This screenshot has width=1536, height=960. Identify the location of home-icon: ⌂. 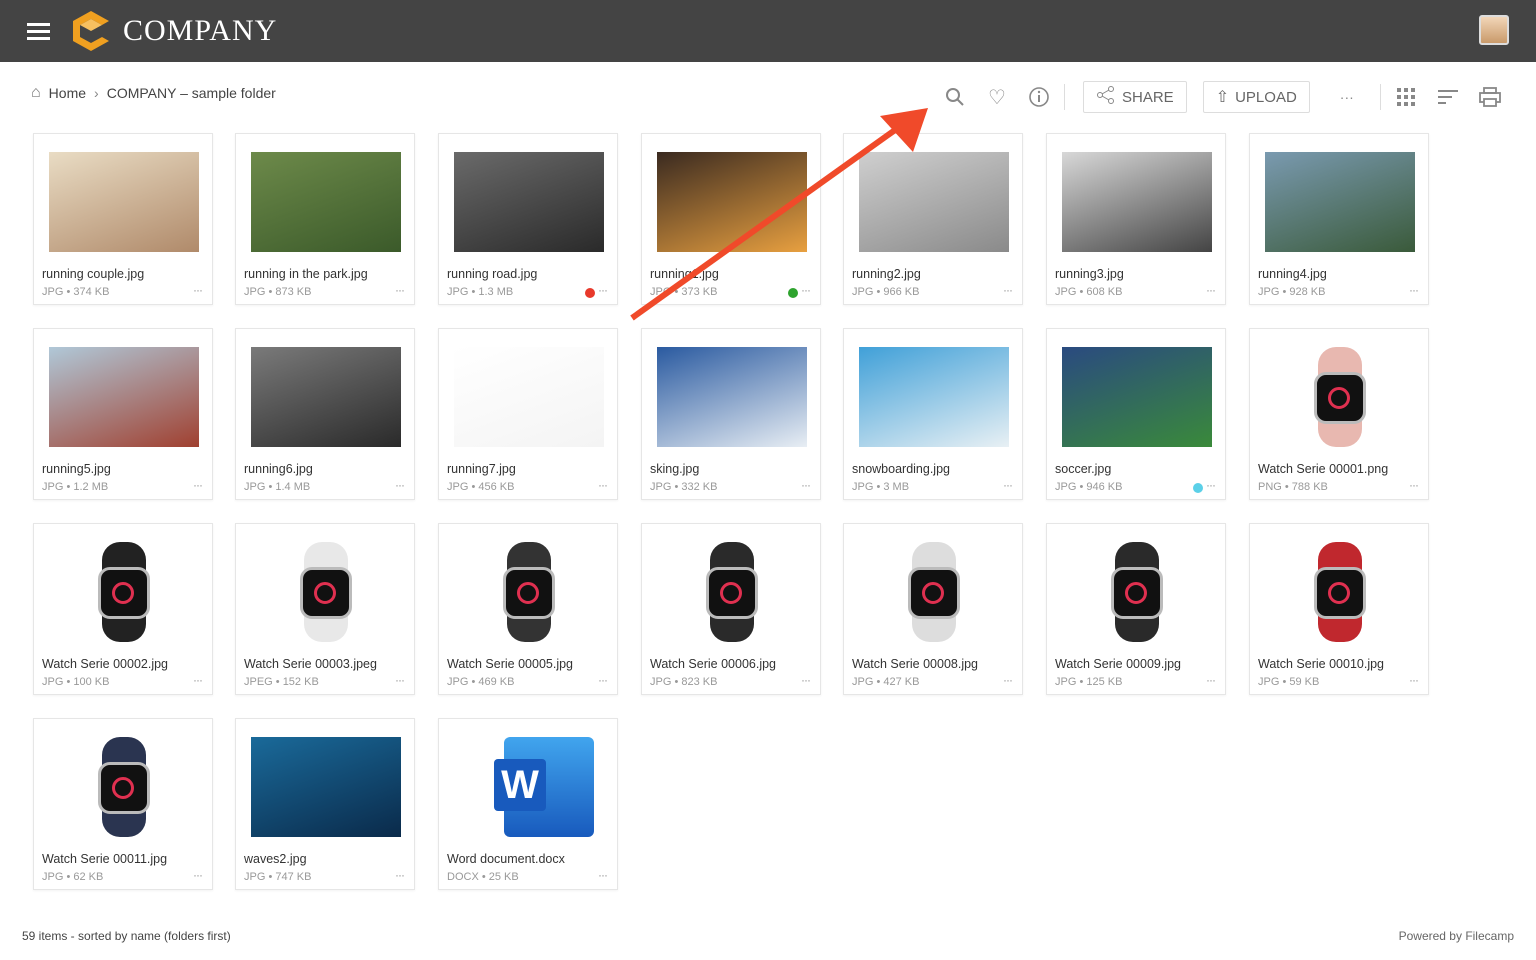
(36, 93).